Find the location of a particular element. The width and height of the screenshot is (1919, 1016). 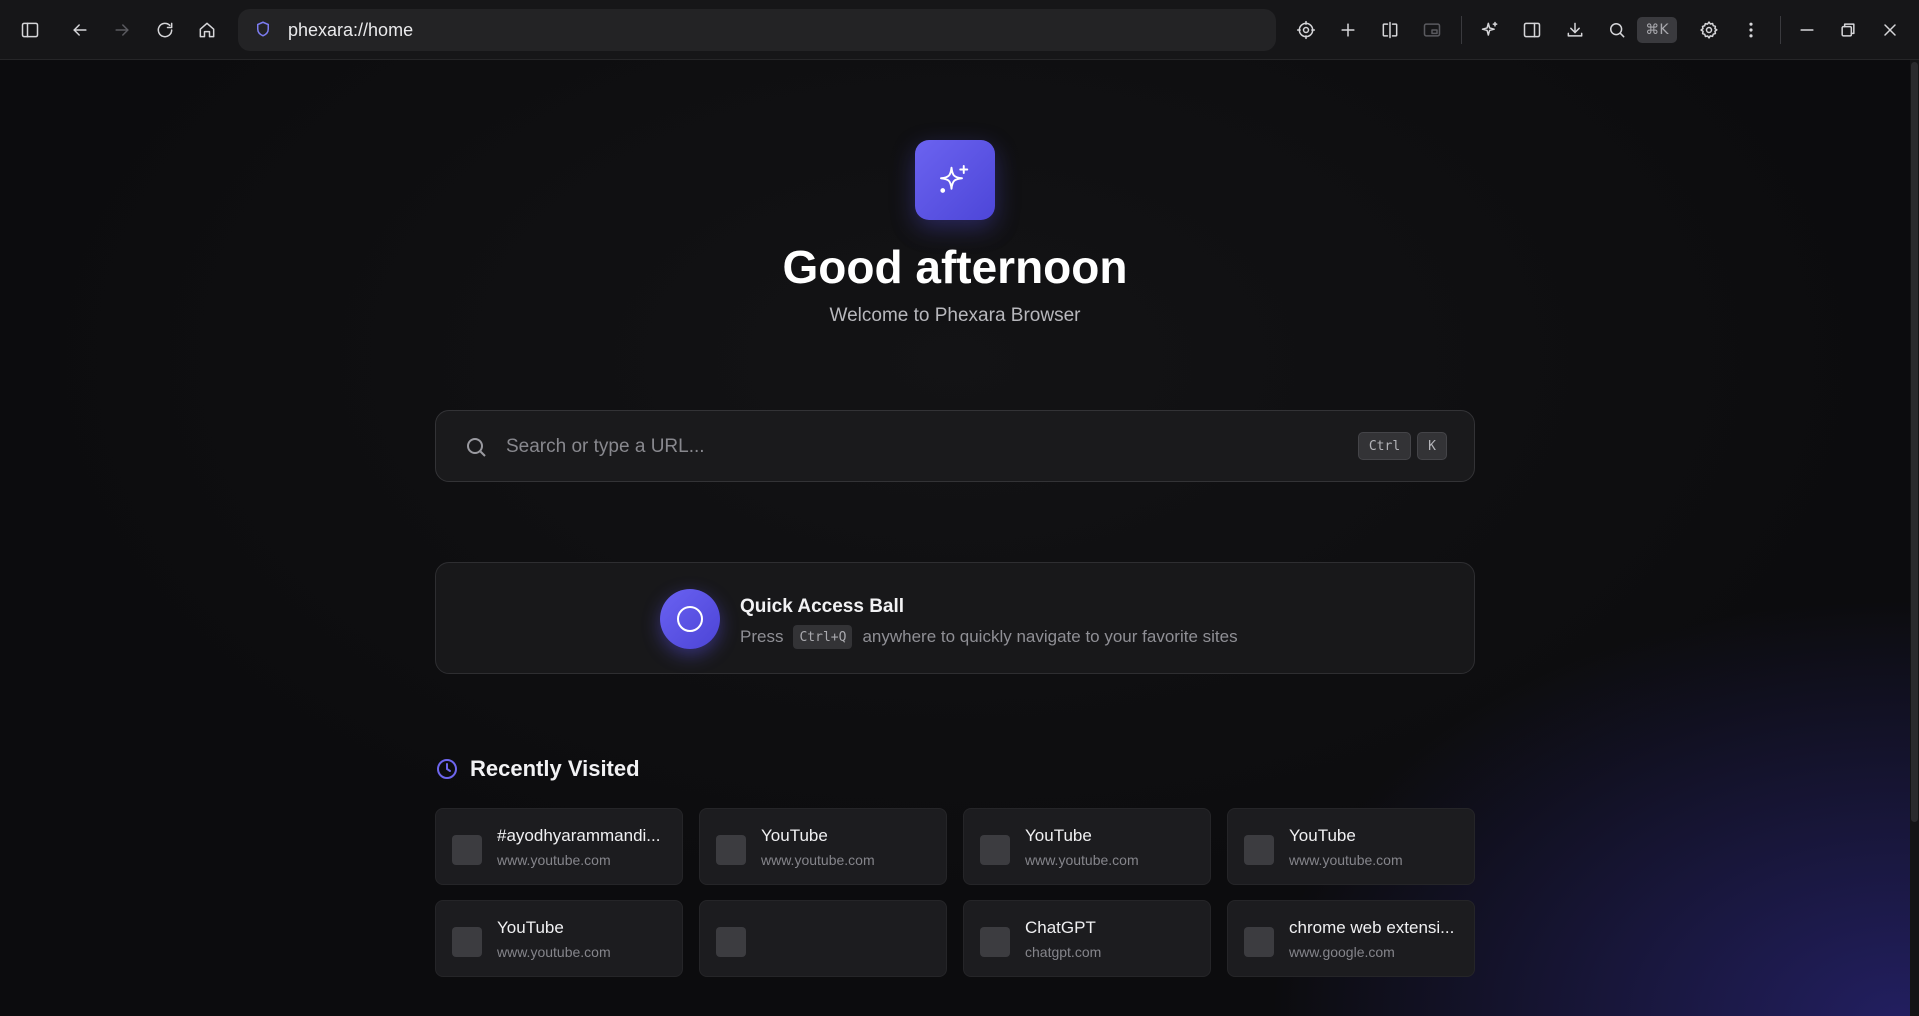

forward-icon is located at coordinates (122, 30).